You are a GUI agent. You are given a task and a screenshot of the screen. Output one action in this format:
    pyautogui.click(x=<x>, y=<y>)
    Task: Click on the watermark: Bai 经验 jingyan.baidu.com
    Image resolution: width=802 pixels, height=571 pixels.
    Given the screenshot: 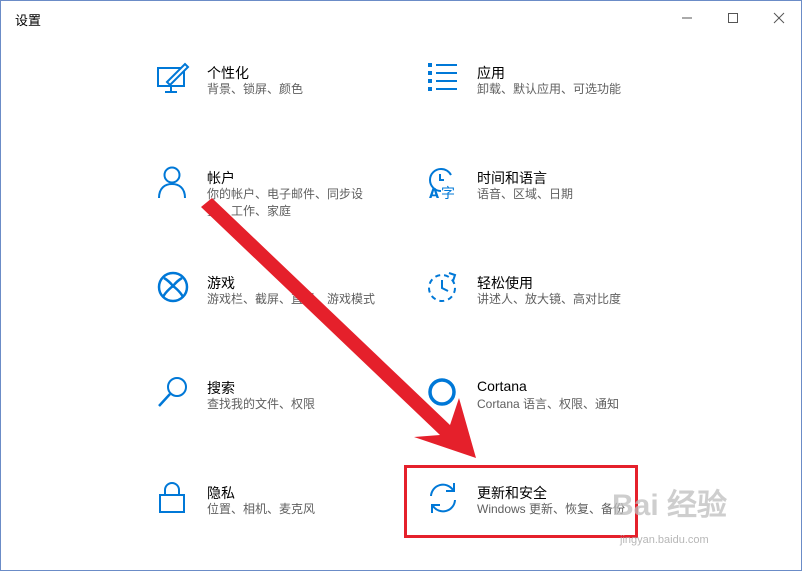 What is the action you would take?
    pyautogui.click(x=700, y=520)
    